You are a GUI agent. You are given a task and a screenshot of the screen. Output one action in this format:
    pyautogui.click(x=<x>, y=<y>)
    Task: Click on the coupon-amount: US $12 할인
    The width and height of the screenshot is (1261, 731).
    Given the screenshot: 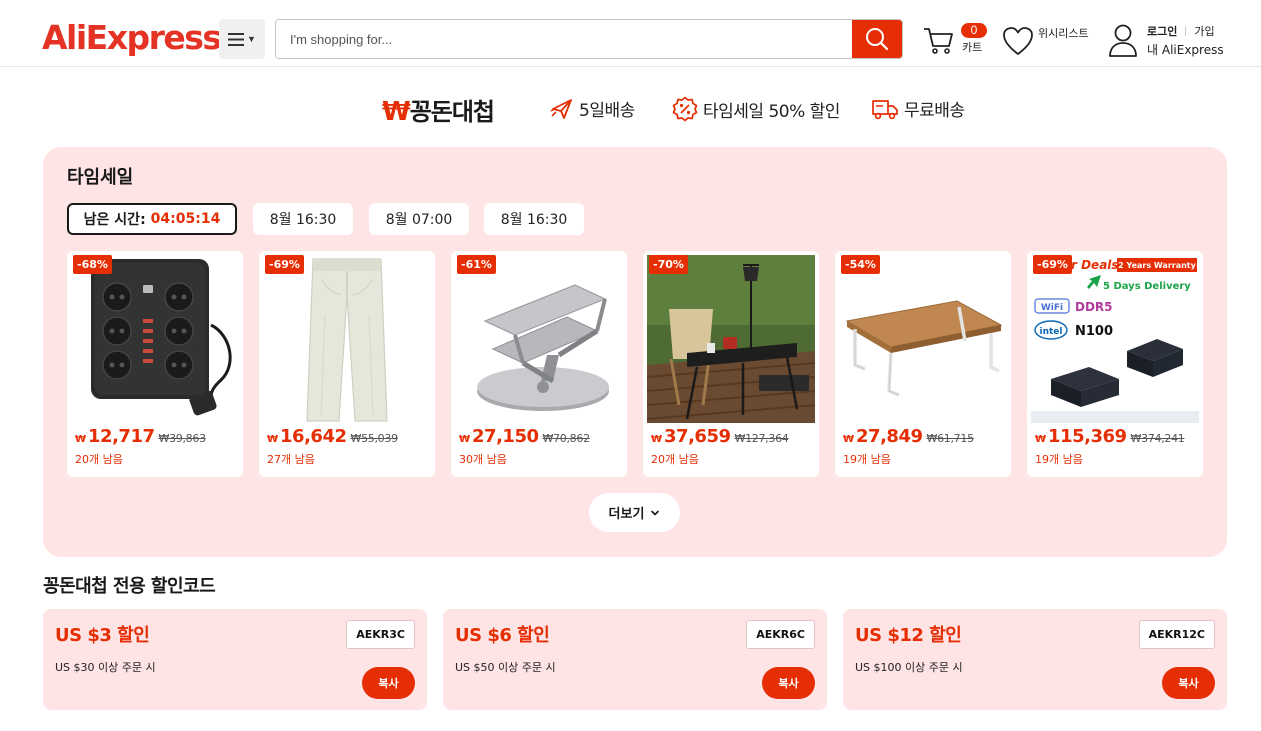 What is the action you would take?
    pyautogui.click(x=908, y=635)
    